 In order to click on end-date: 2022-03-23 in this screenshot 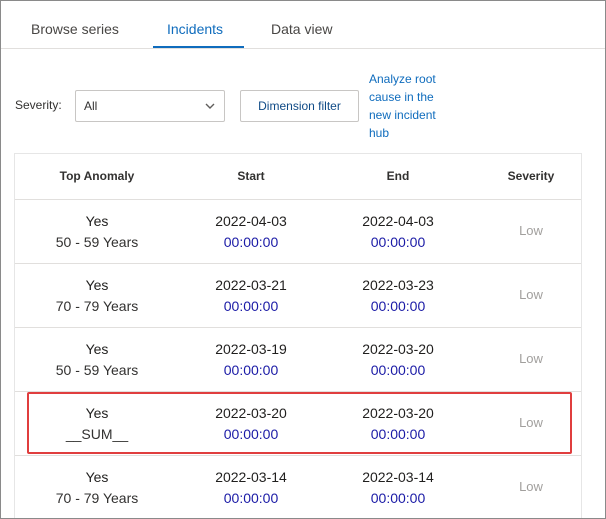, I will do `click(398, 285)`.